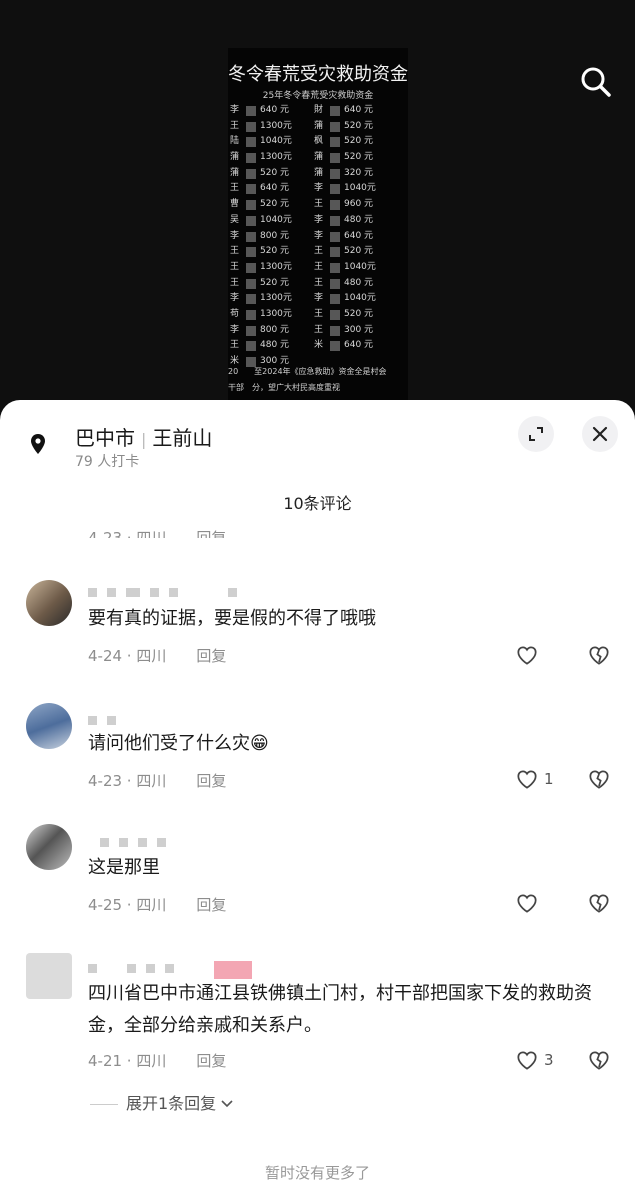 The image size is (635, 1200). I want to click on expand-button, so click(536, 434).